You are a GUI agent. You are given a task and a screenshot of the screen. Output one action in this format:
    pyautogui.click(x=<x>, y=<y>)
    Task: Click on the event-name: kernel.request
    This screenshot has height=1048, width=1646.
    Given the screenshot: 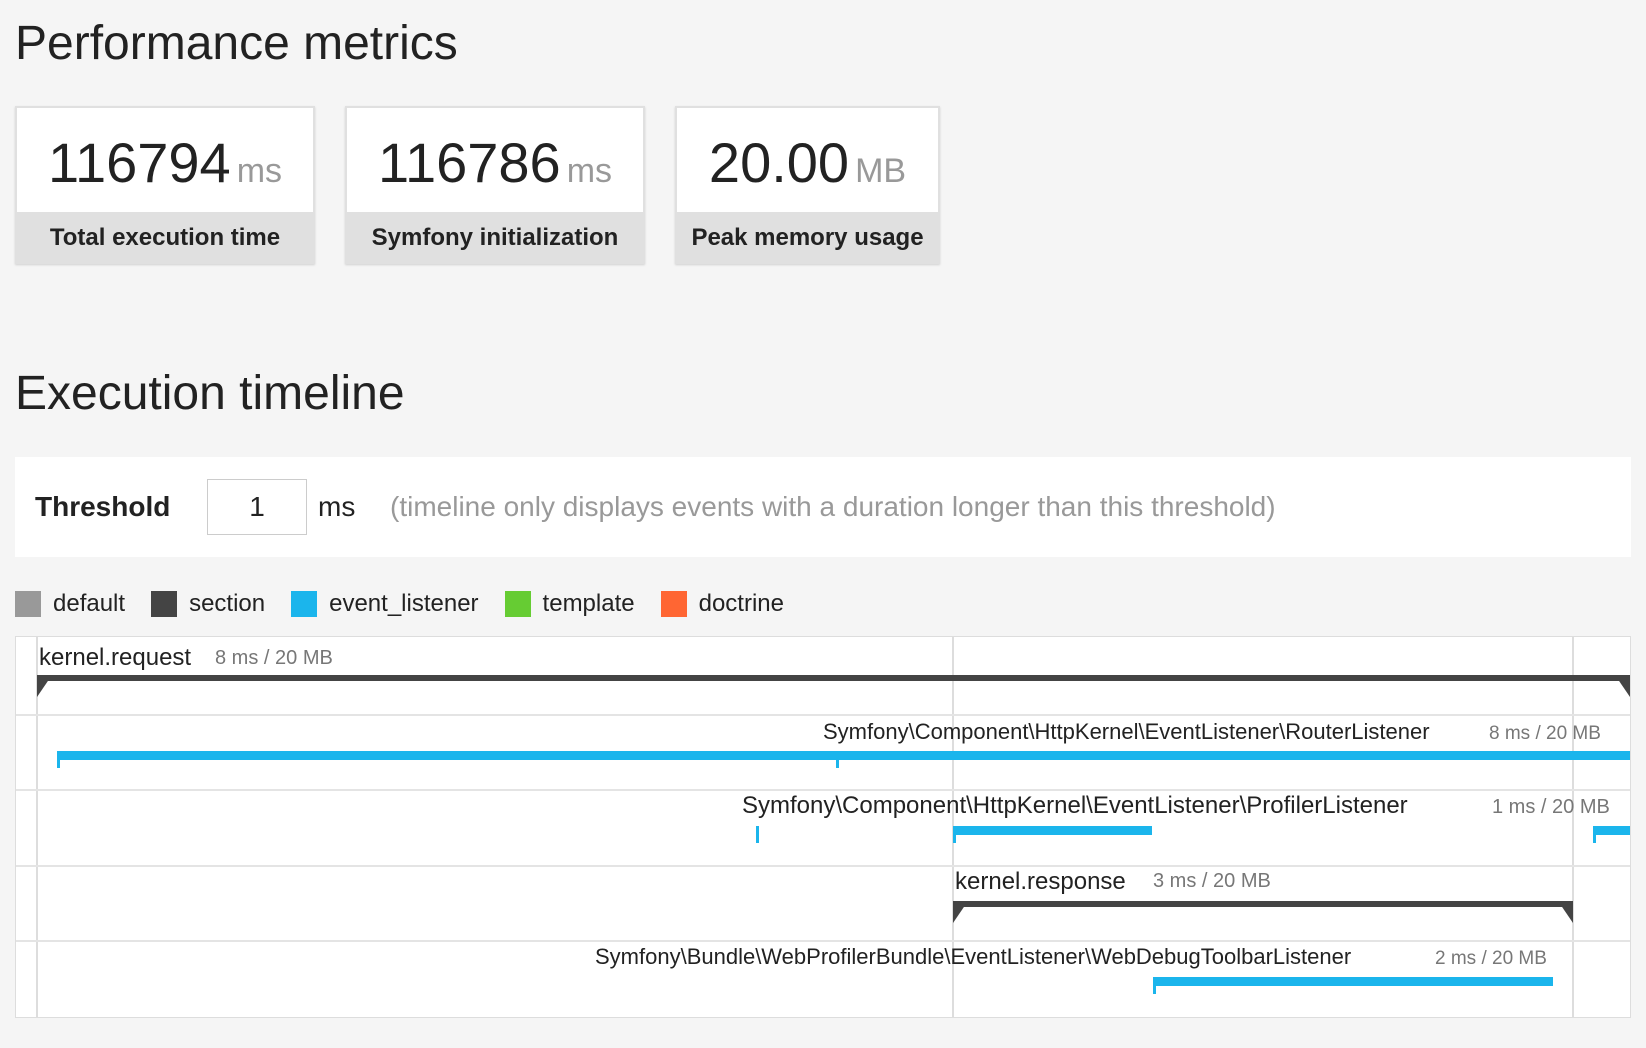 What is the action you would take?
    pyautogui.click(x=115, y=657)
    